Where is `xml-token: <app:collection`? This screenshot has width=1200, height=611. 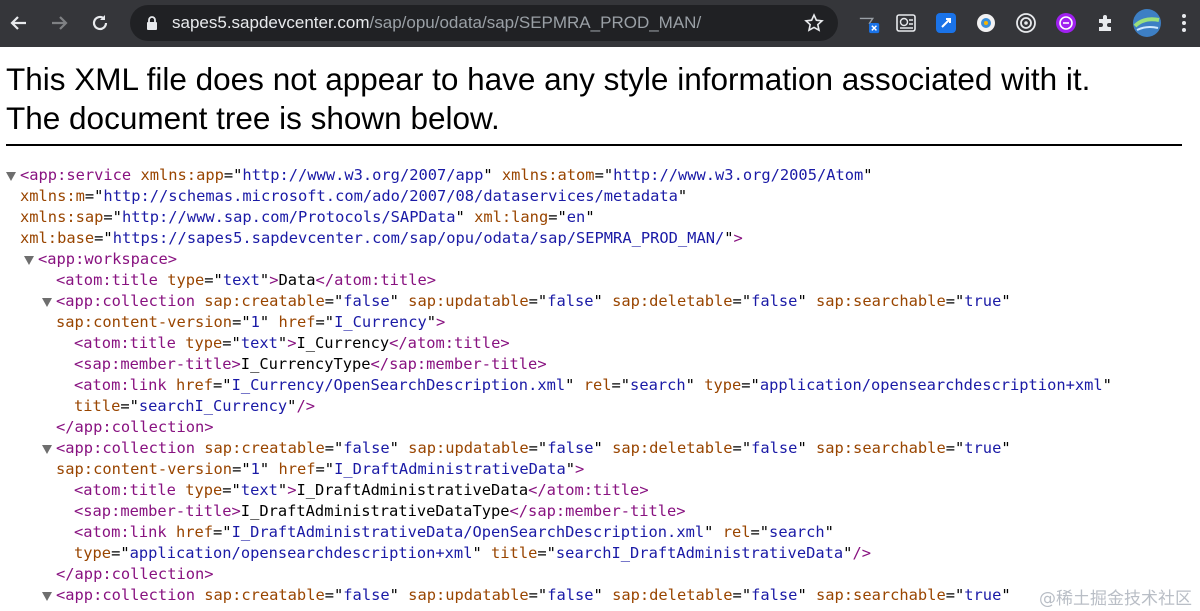 xml-token: <app:collection is located at coordinates (130, 301).